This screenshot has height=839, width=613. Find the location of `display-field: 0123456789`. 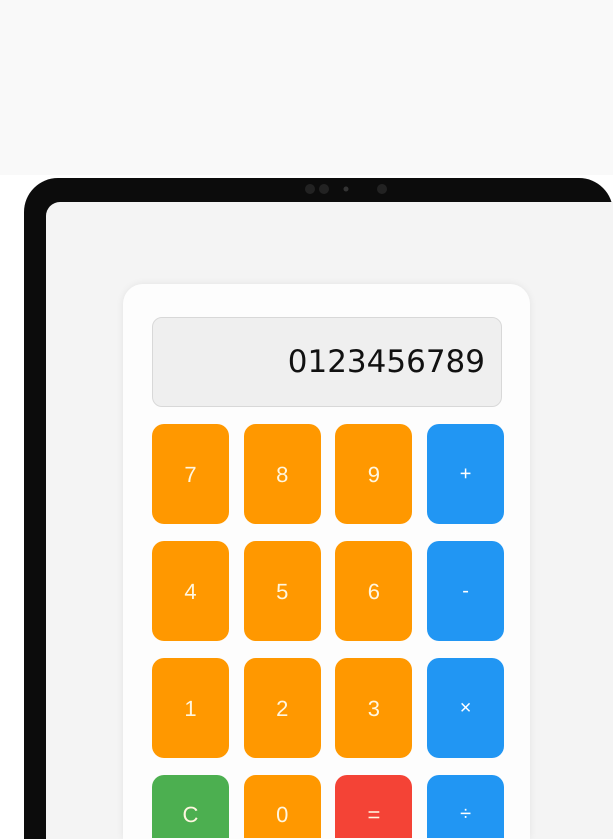

display-field: 0123456789 is located at coordinates (327, 362).